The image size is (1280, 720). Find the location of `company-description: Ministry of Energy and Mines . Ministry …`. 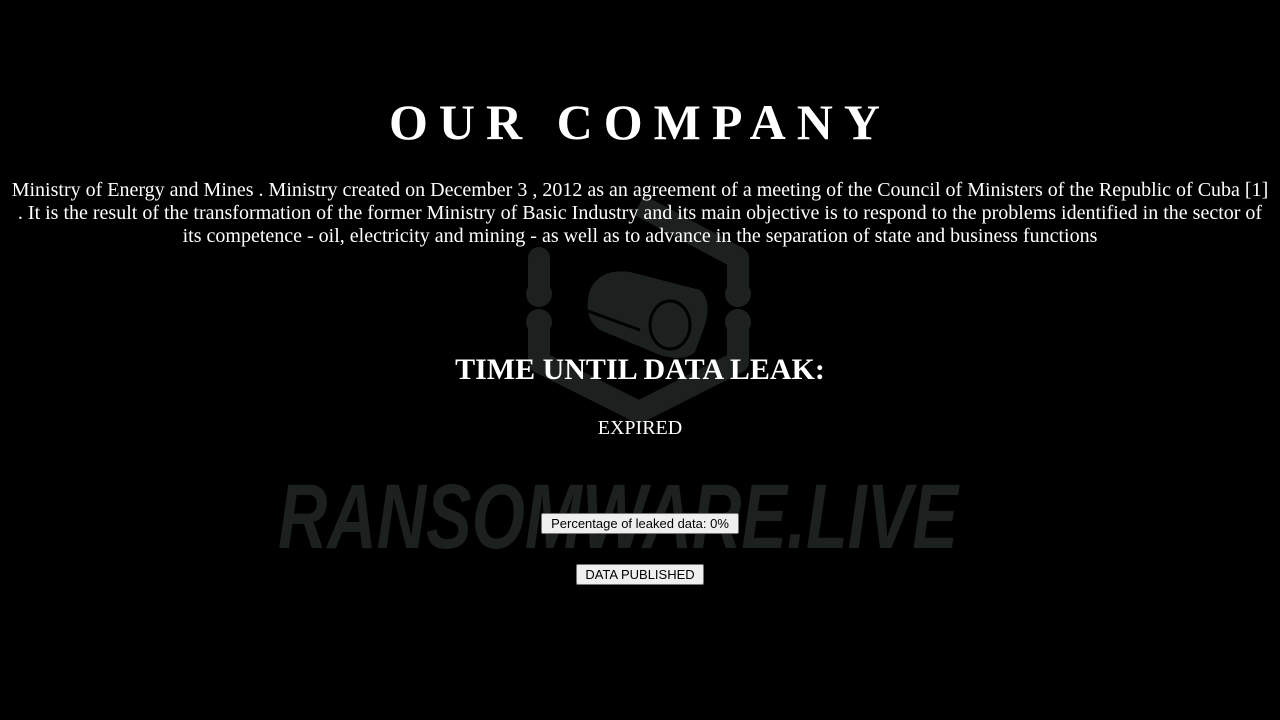

company-description: Ministry of Energy and Mines . Ministry … is located at coordinates (640, 213).